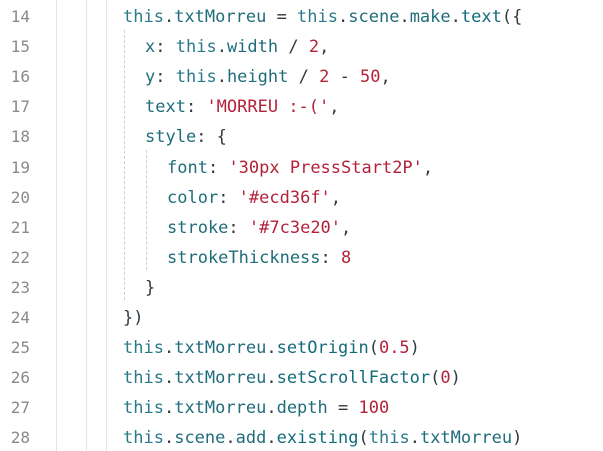 The height and width of the screenshot is (451, 603). Describe the element at coordinates (20, 257) in the screenshot. I see `line-number: 22` at that location.